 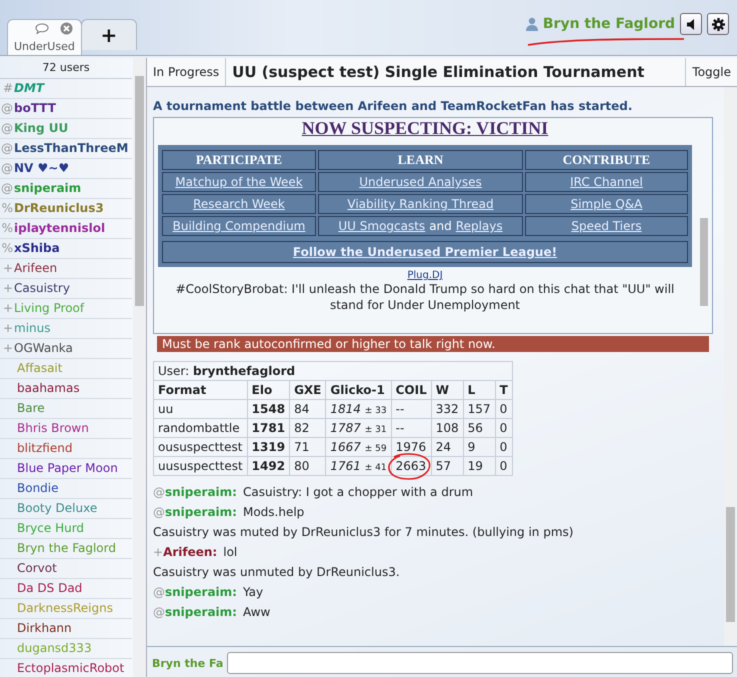 What do you see at coordinates (201, 390) in the screenshot?
I see `column-header: Format` at bounding box center [201, 390].